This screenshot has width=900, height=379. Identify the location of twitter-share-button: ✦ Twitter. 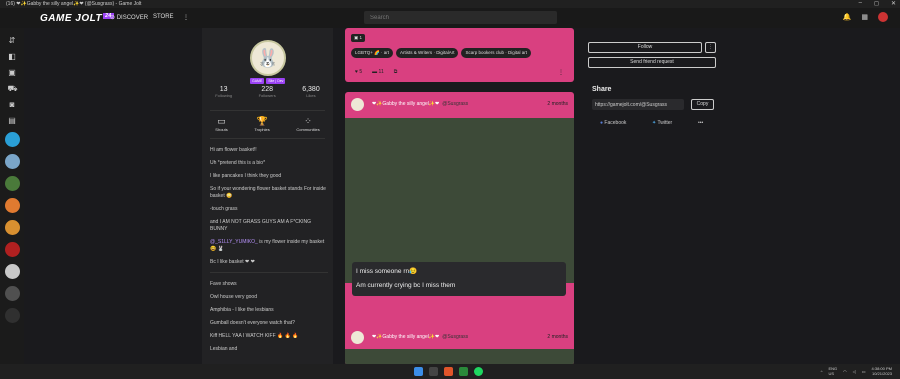
(662, 123).